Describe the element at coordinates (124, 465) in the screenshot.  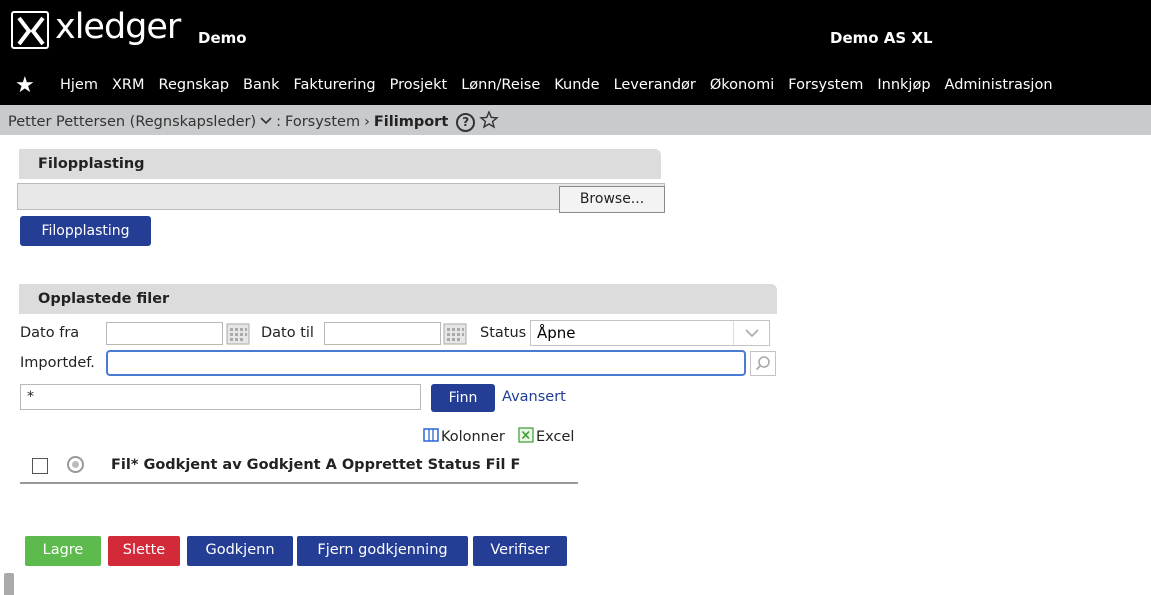
I see `col-header-fil: Fil*` at that location.